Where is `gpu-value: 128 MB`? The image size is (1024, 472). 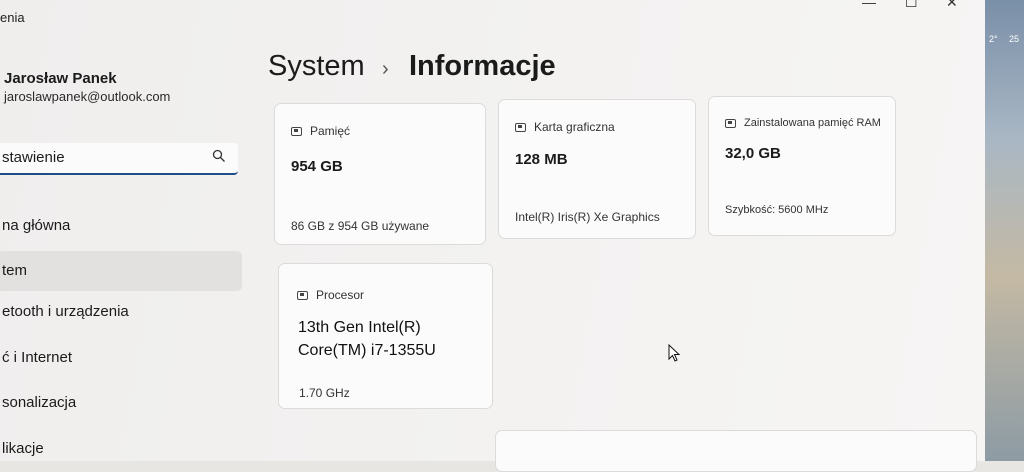
gpu-value: 128 MB is located at coordinates (541, 159).